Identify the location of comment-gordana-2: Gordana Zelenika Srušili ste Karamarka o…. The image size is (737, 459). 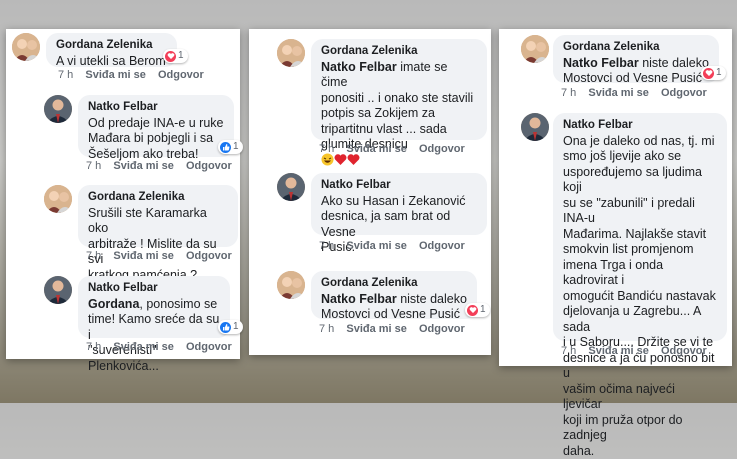
(123, 223).